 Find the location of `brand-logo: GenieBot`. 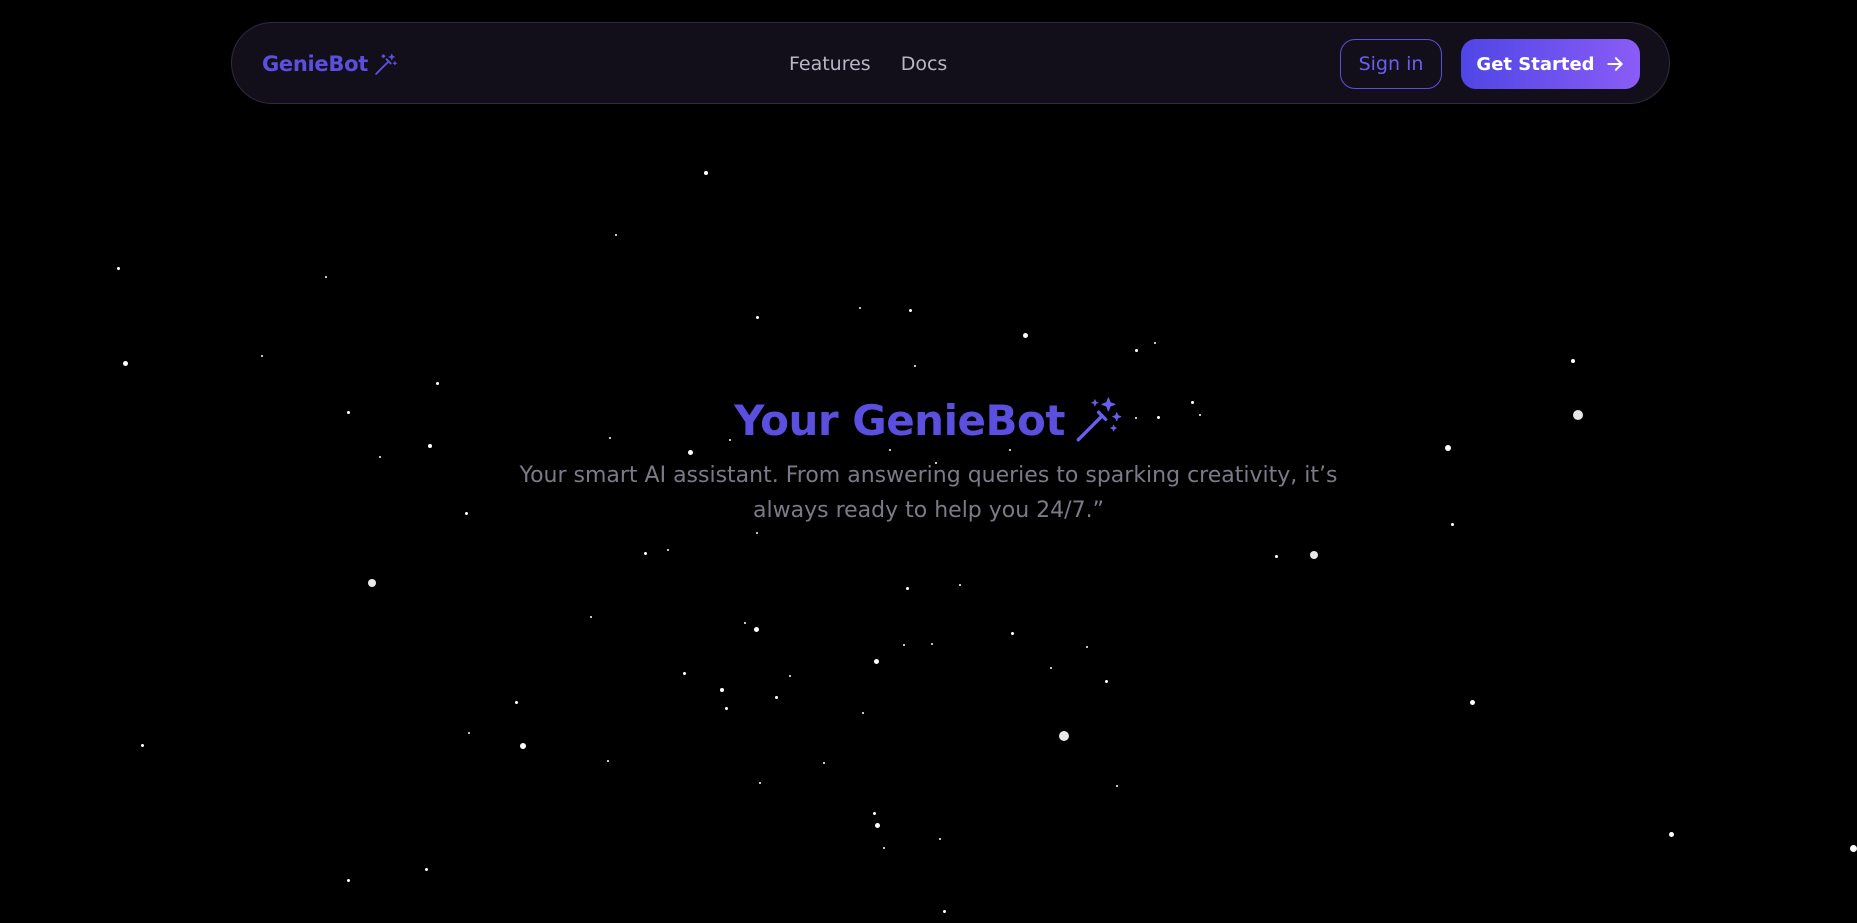

brand-logo: GenieBot is located at coordinates (330, 64).